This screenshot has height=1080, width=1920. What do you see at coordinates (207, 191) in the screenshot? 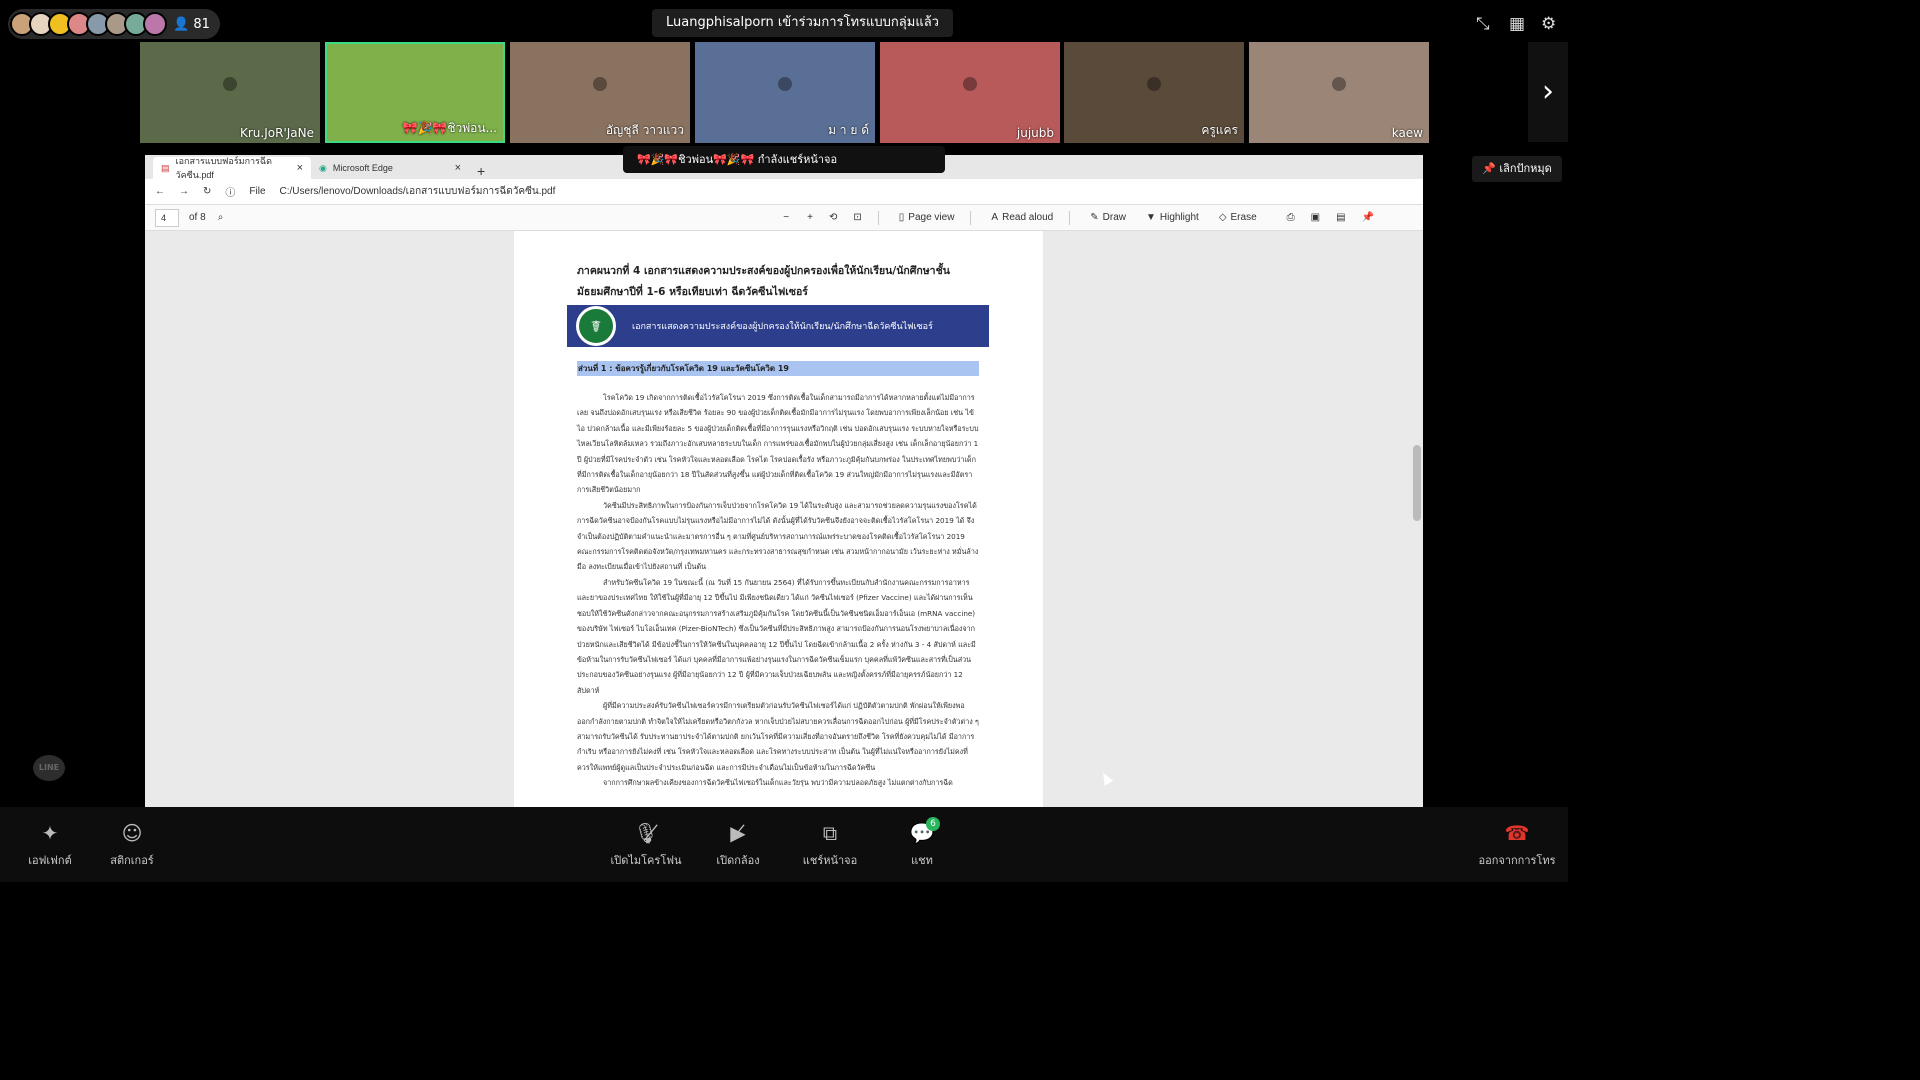
I see `refresh-icon: ↻` at bounding box center [207, 191].